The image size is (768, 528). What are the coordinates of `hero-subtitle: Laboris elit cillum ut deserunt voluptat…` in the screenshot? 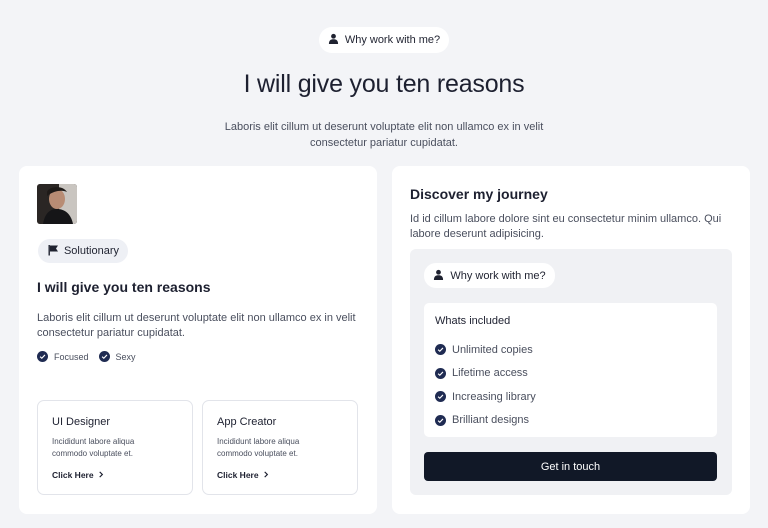 It's located at (384, 135).